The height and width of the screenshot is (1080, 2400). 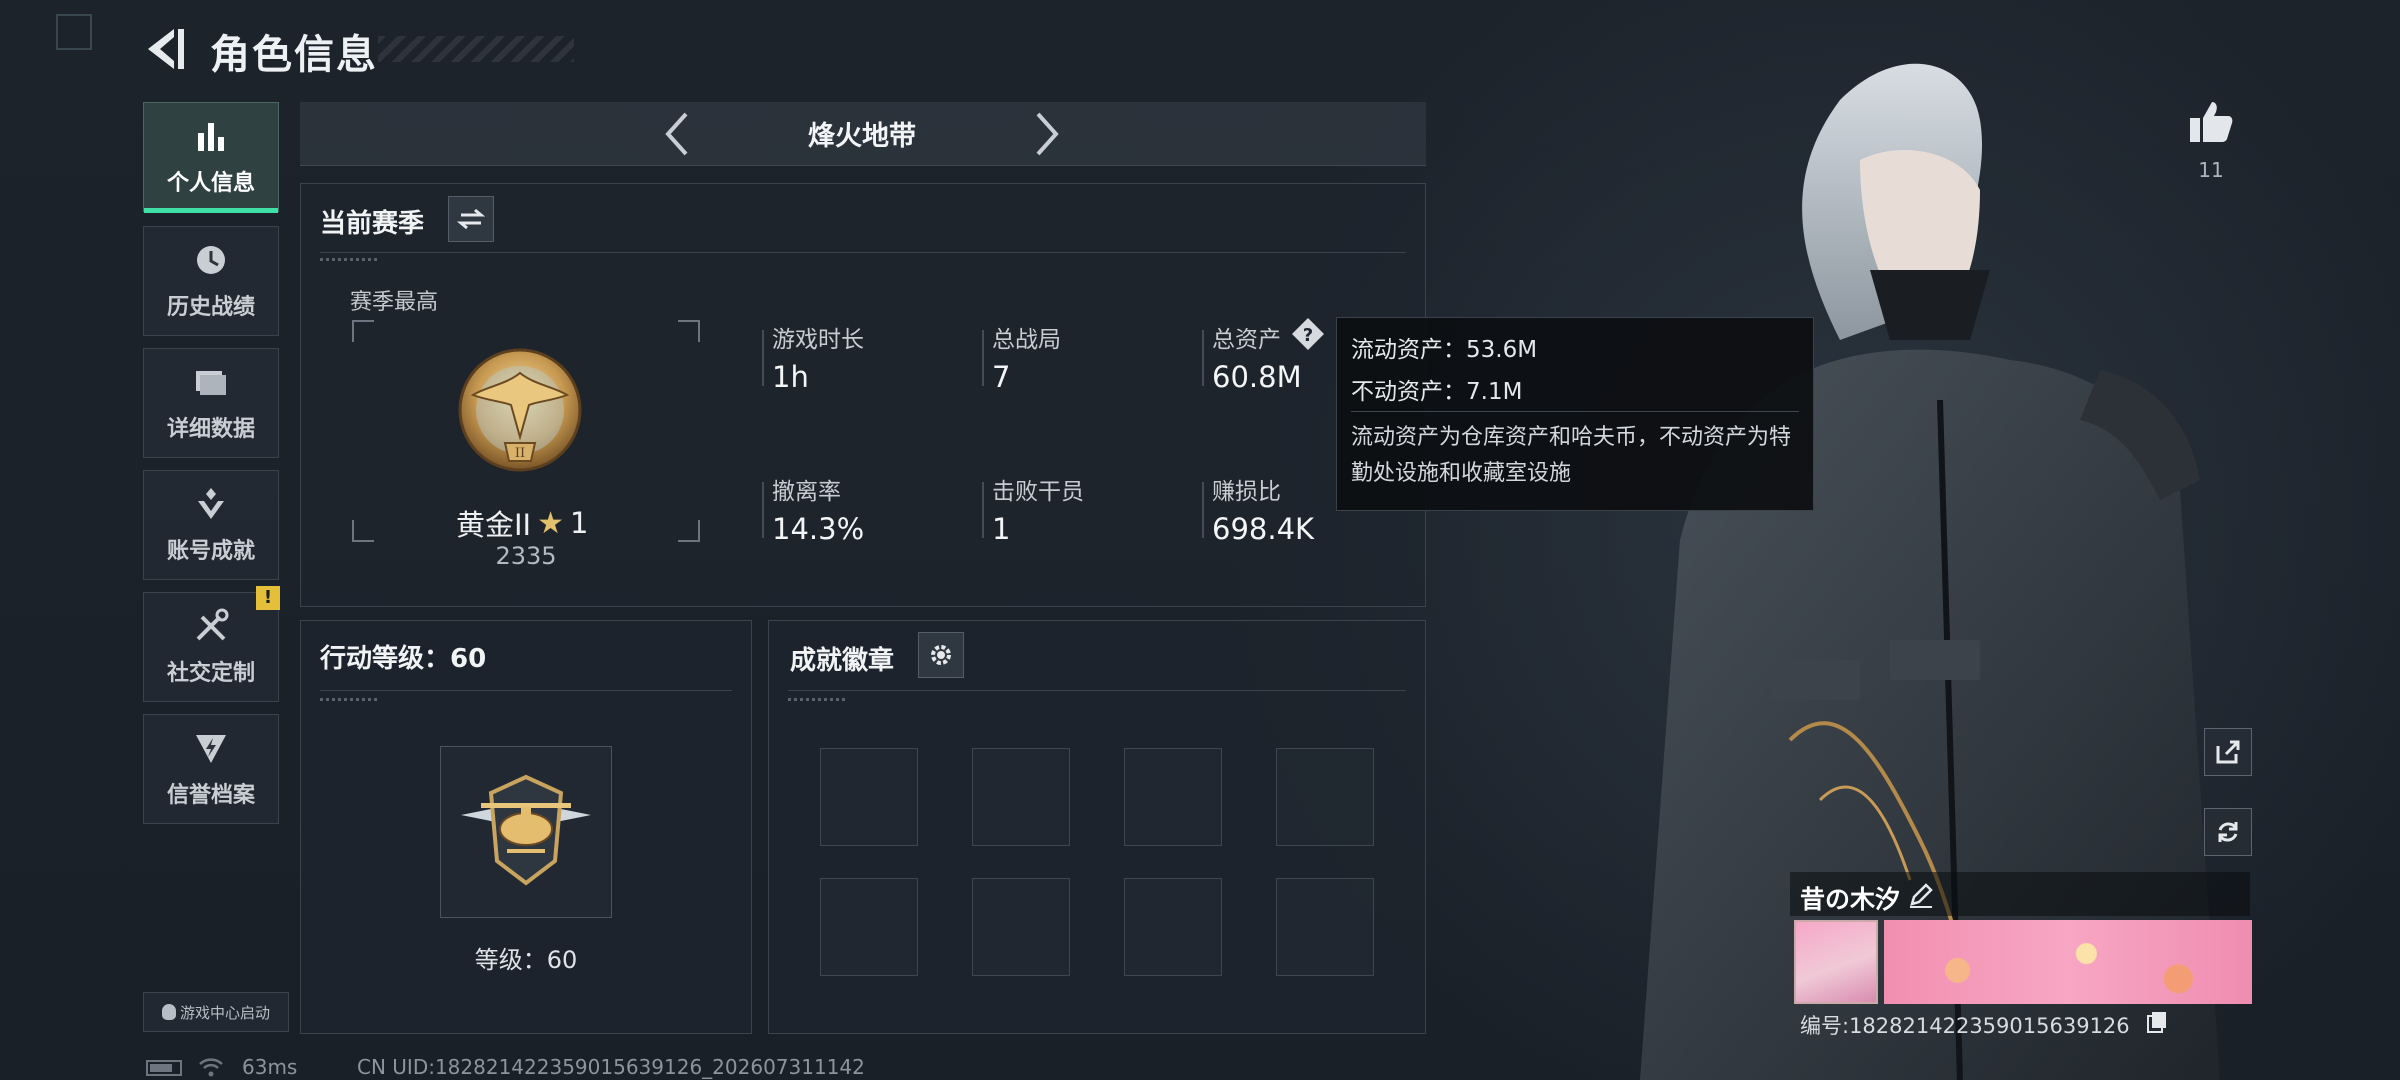 What do you see at coordinates (1575, 411) in the screenshot?
I see `tooltip-divider` at bounding box center [1575, 411].